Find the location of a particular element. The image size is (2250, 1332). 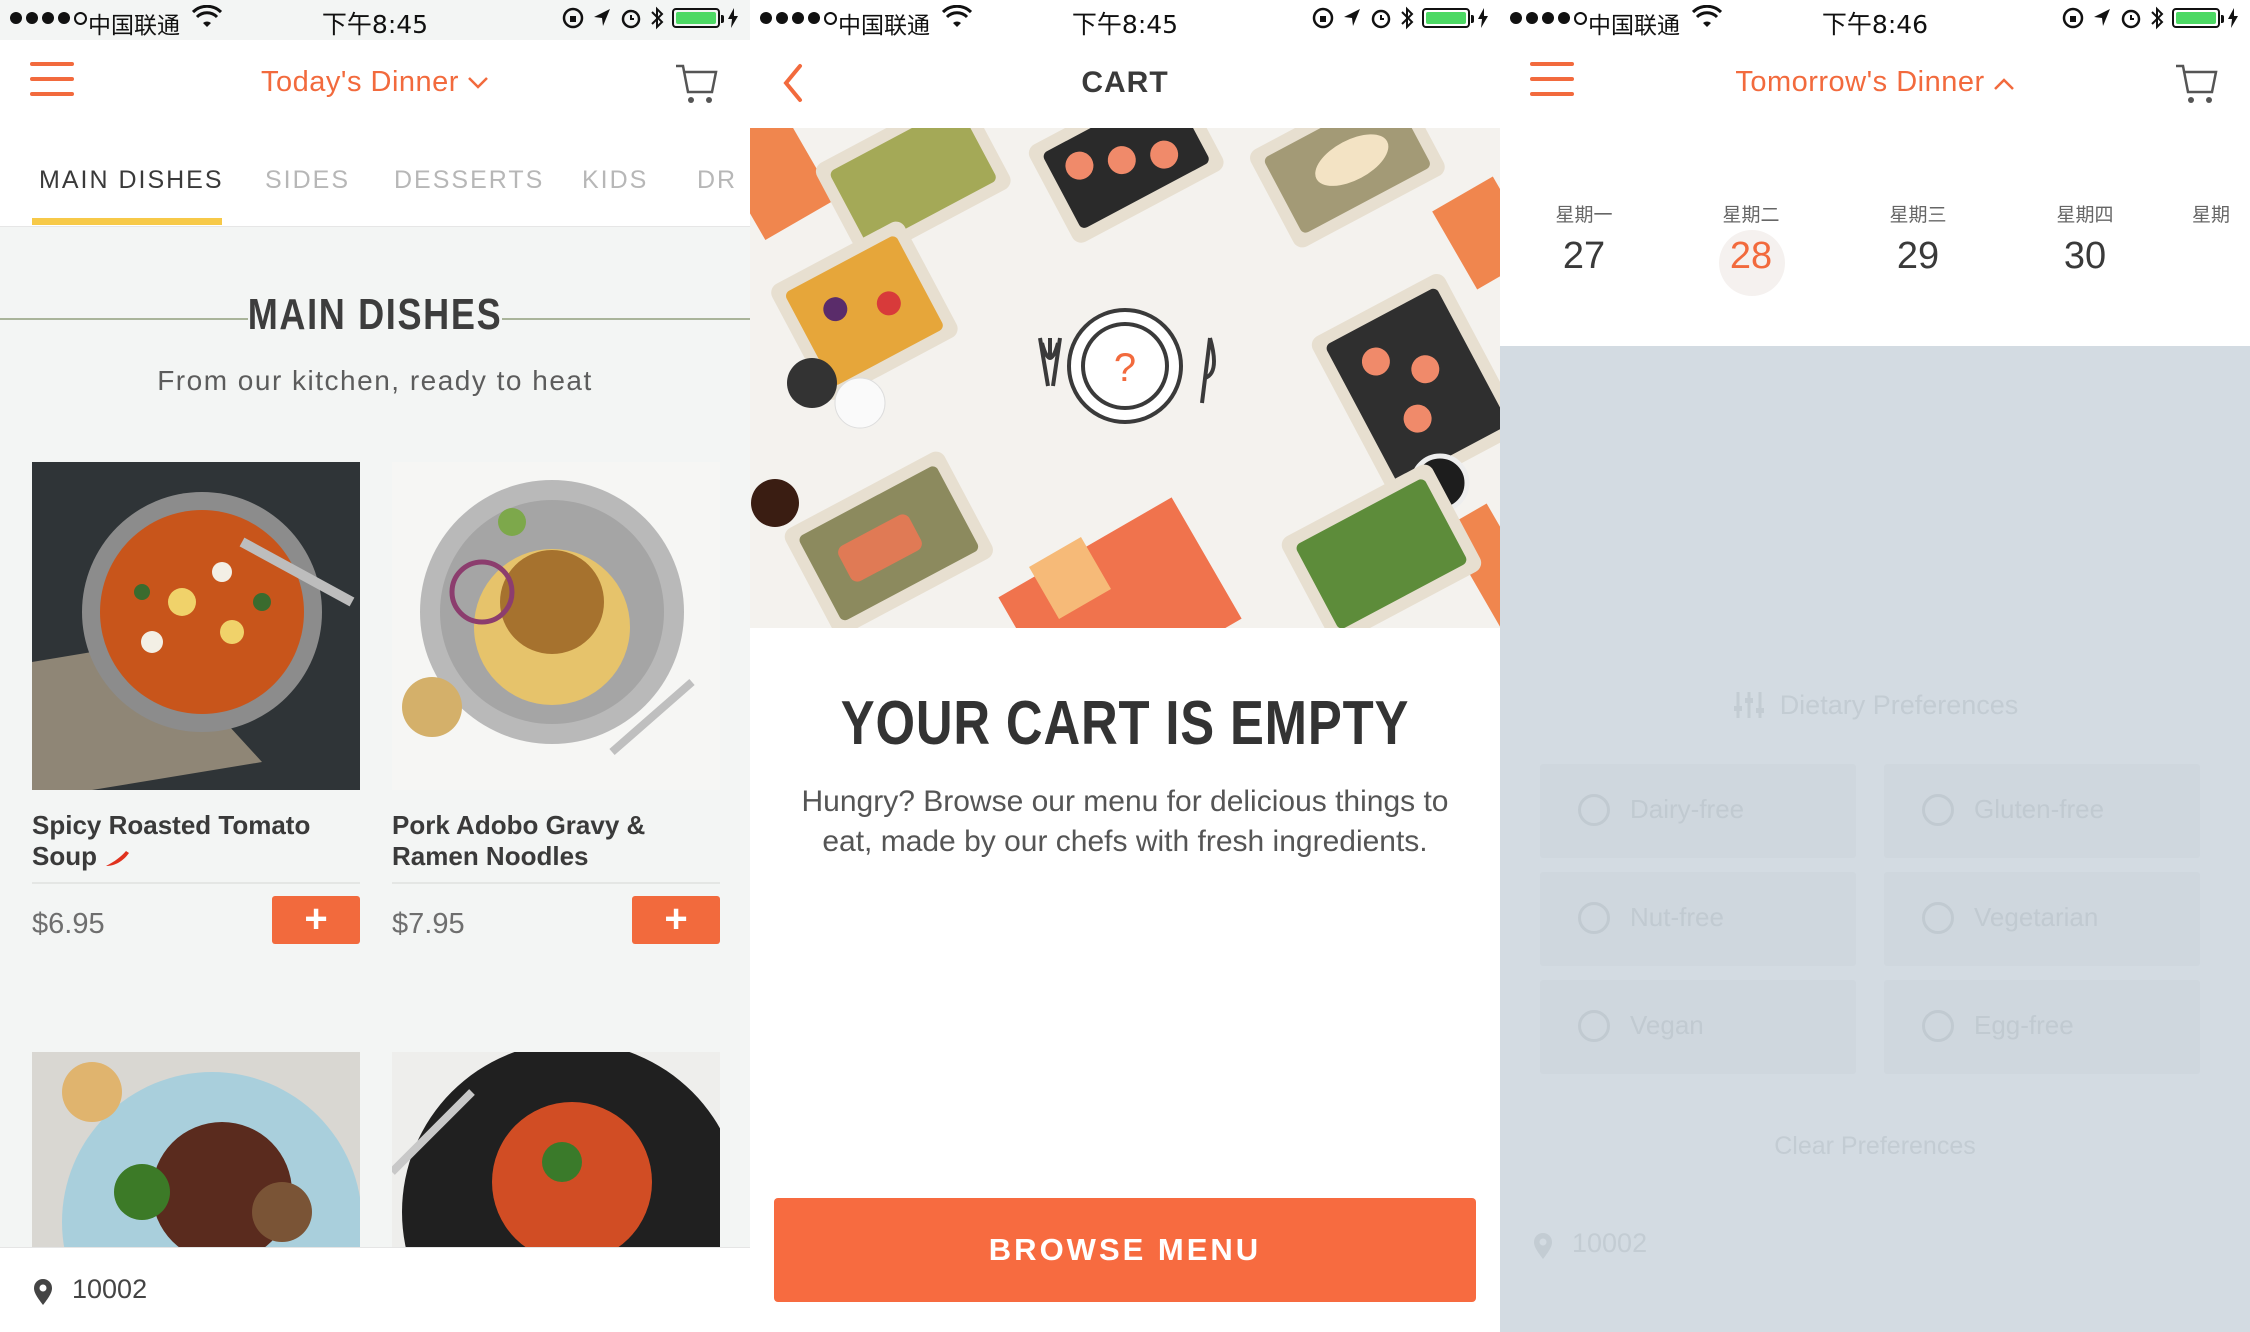

question-mark-icon: ? is located at coordinates (1125, 368).